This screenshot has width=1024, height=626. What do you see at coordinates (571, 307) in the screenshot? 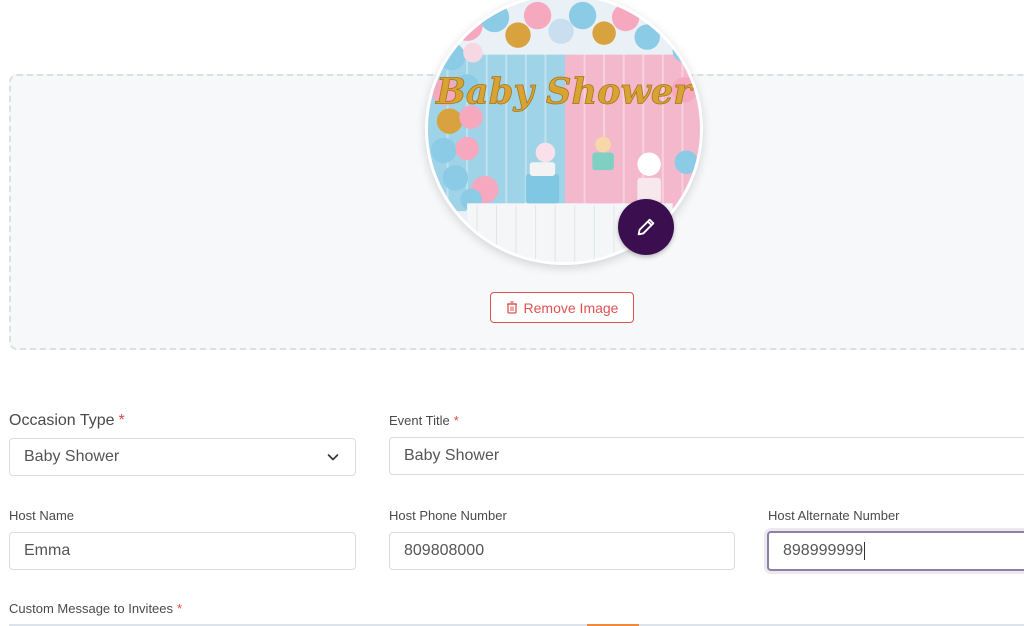
I see `remove-image-label: Remove Image` at bounding box center [571, 307].